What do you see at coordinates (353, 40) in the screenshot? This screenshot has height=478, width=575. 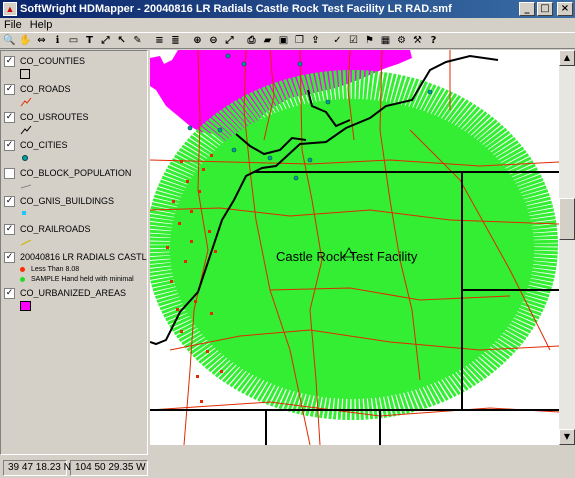 I see `map-check-icon: ☑` at bounding box center [353, 40].